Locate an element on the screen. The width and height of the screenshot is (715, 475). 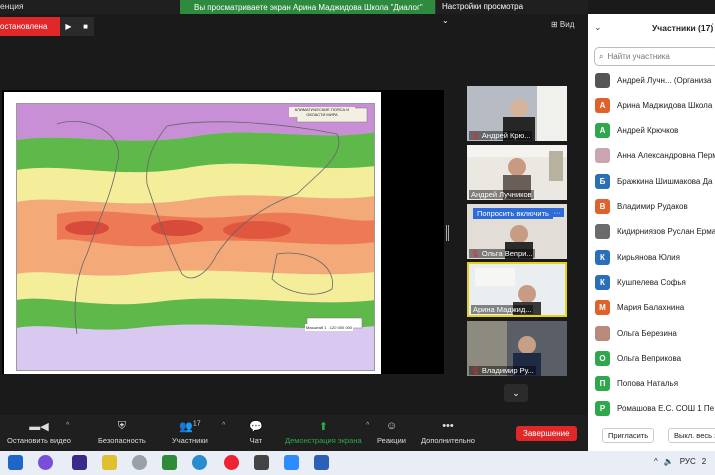
resume-share-button: ▶ is located at coordinates (68, 26).